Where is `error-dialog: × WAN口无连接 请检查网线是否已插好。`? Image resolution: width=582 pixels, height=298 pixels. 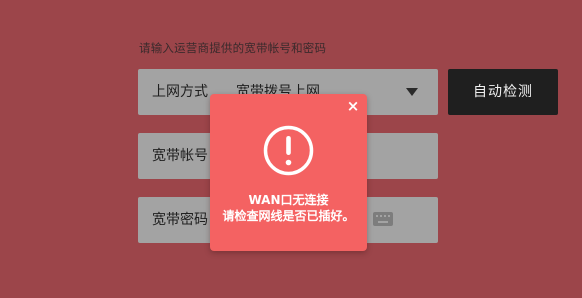 error-dialog: × WAN口无连接 请检查网线是否已插好。 is located at coordinates (288, 172).